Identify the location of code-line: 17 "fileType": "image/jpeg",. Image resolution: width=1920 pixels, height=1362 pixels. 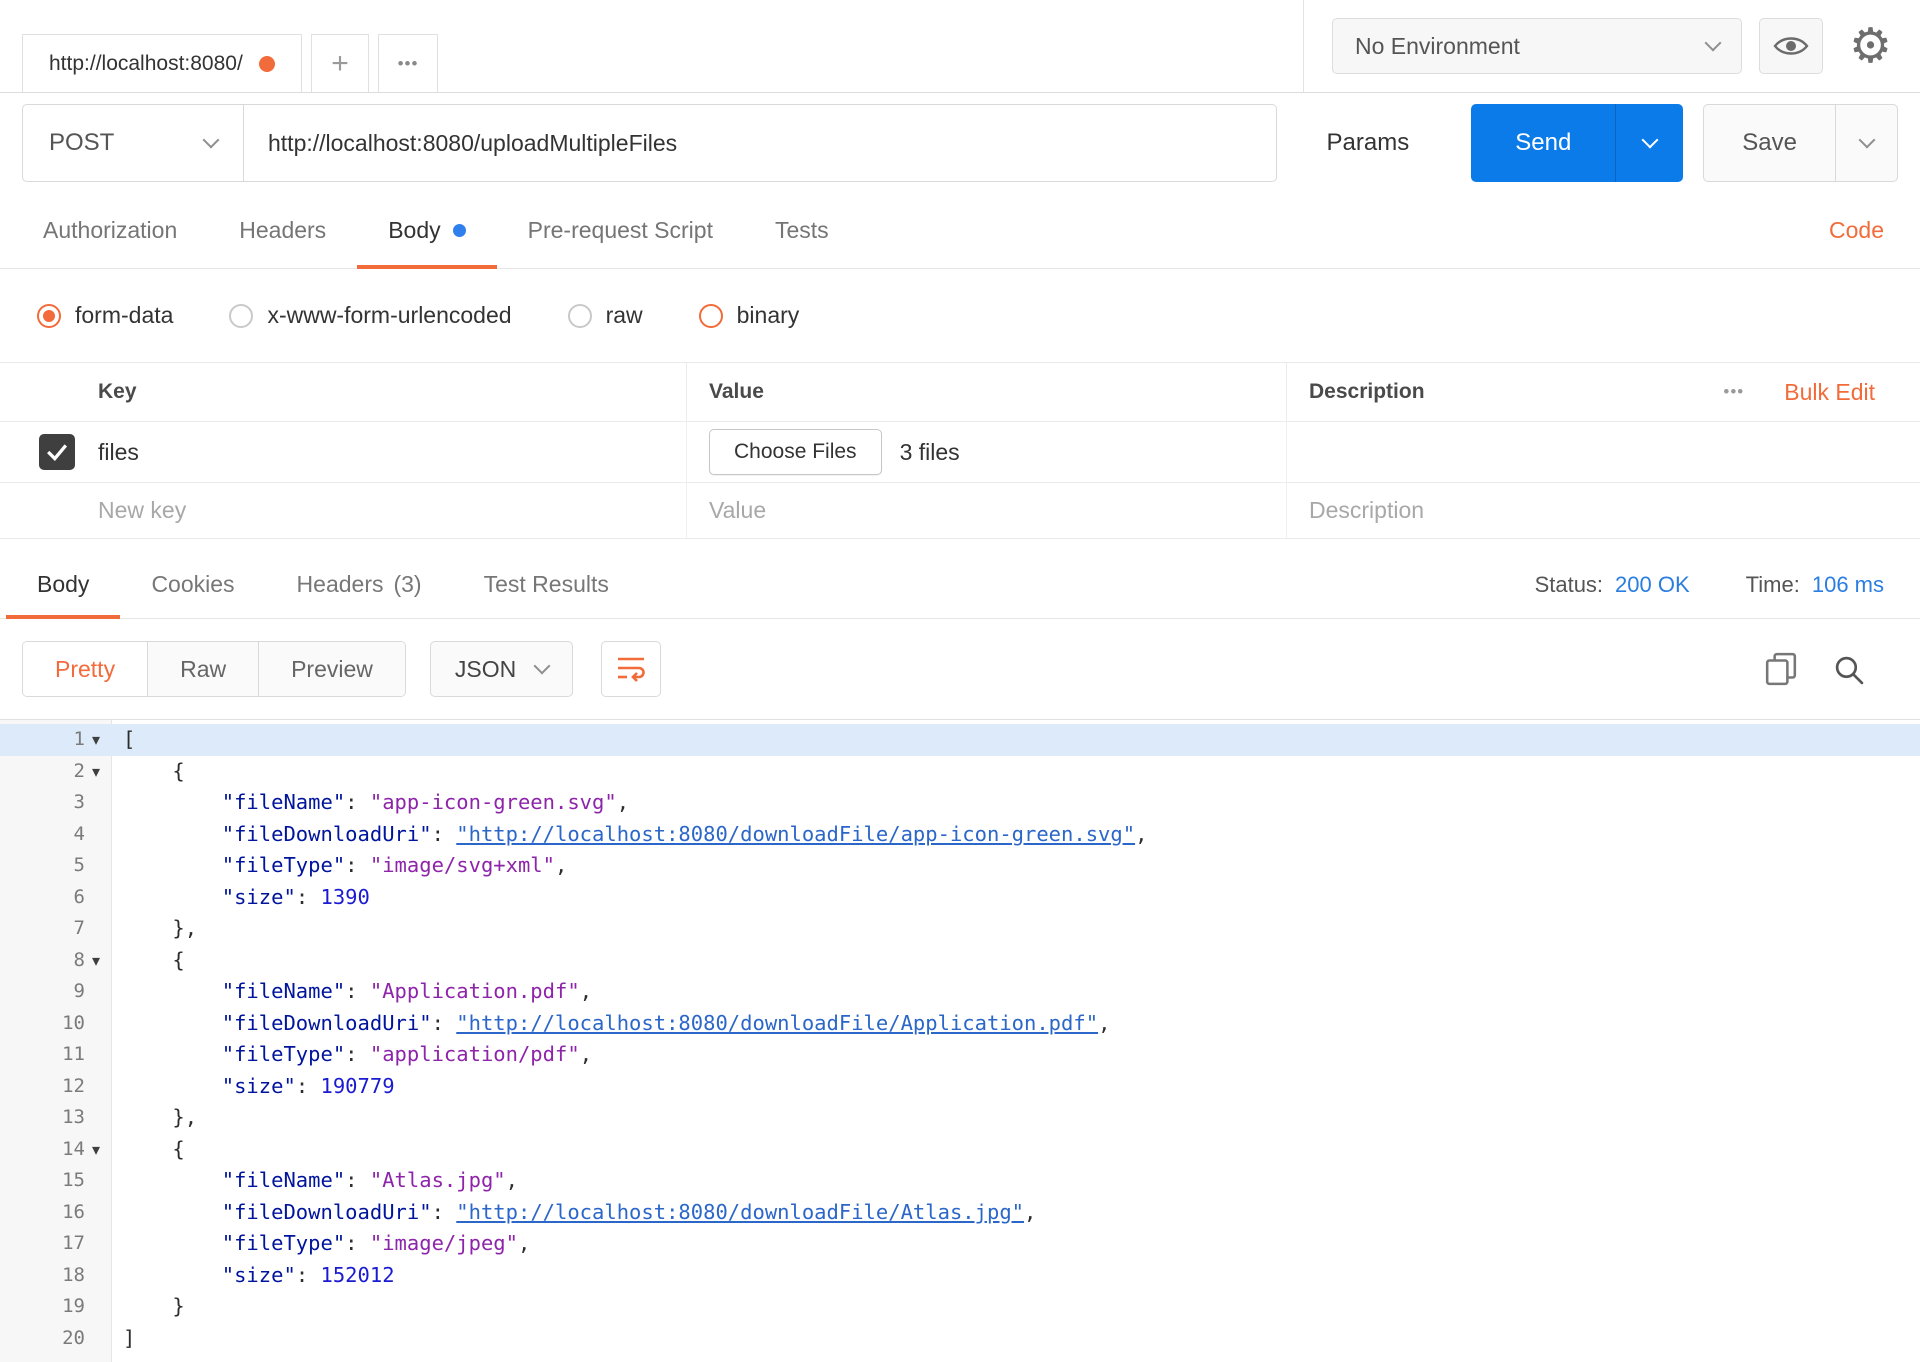
(960, 1244).